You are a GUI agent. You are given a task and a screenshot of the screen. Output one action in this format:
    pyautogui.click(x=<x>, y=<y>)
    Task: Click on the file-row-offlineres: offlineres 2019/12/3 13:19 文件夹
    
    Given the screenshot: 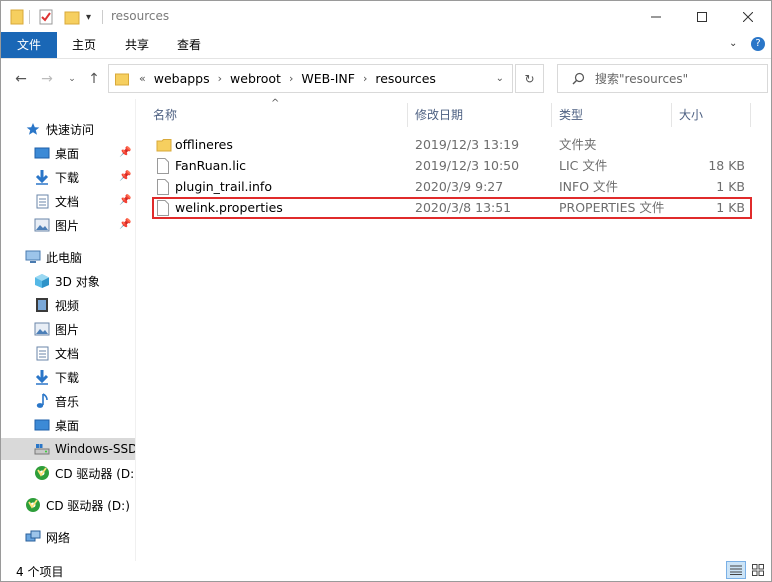 What is the action you would take?
    pyautogui.click(x=450, y=145)
    